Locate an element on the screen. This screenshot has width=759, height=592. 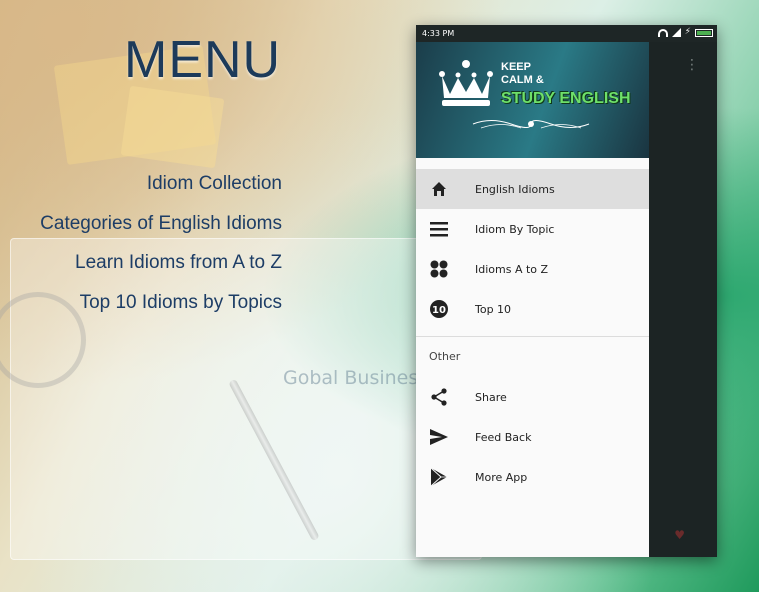
other-section-title: Other is located at coordinates (445, 356).